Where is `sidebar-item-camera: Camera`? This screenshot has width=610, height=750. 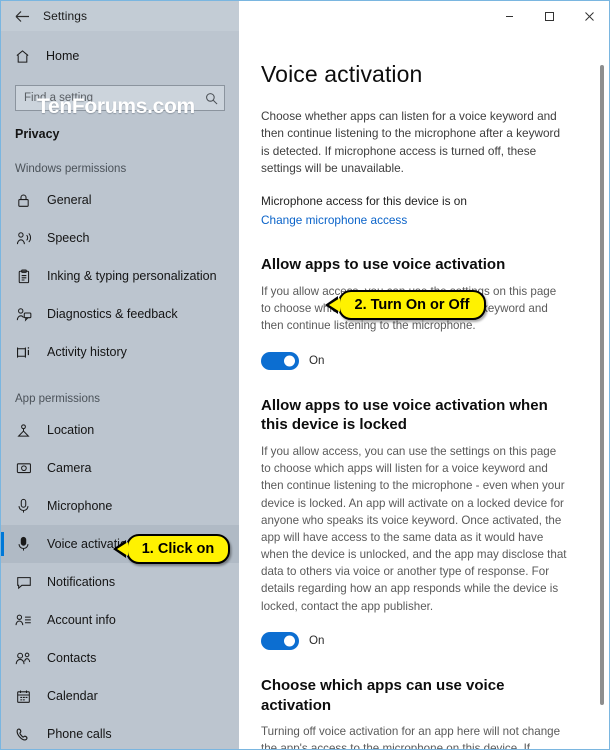
sidebar-item-camera: Camera is located at coordinates (120, 468).